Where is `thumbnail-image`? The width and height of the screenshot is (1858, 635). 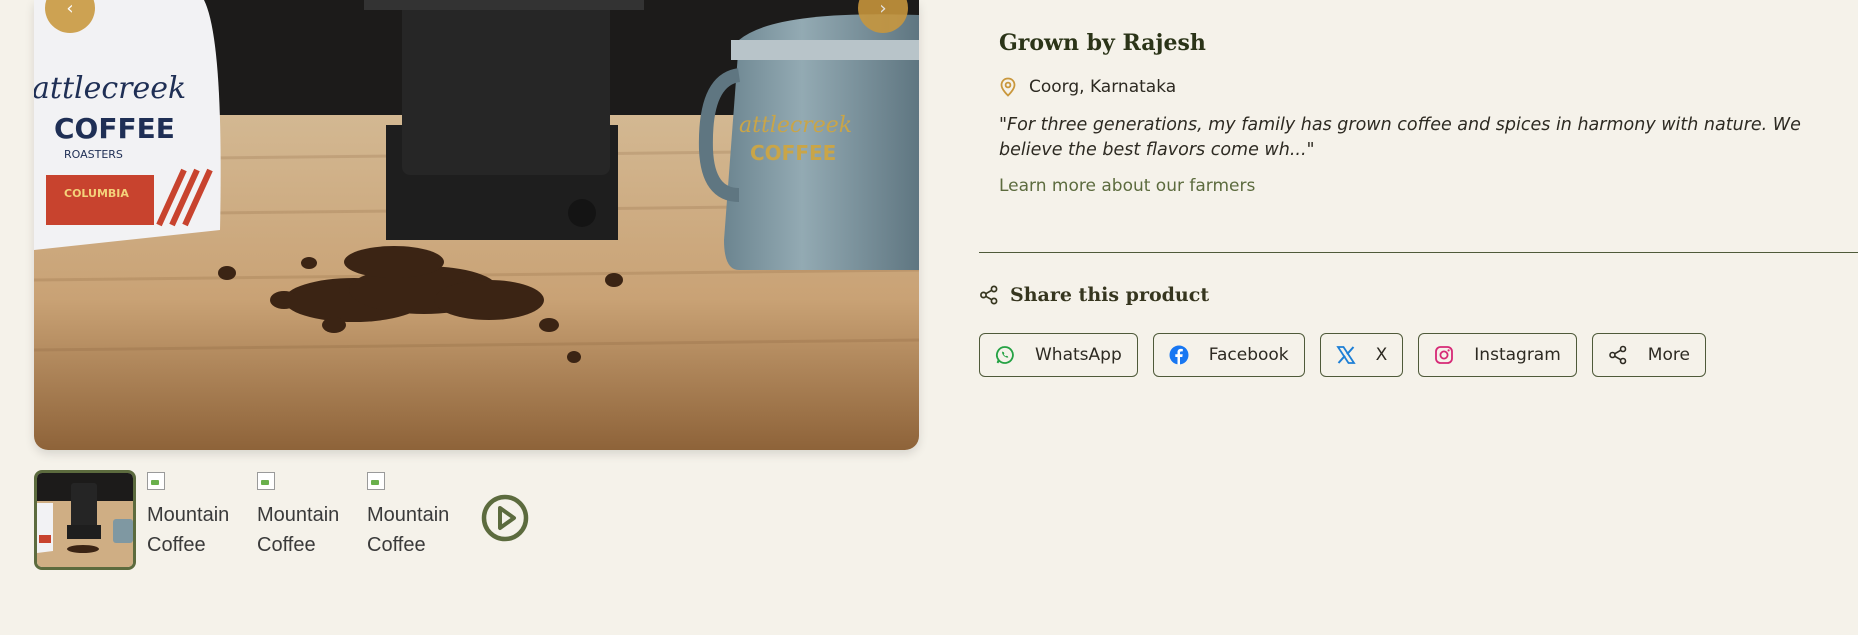
thumbnail-image is located at coordinates (85, 520).